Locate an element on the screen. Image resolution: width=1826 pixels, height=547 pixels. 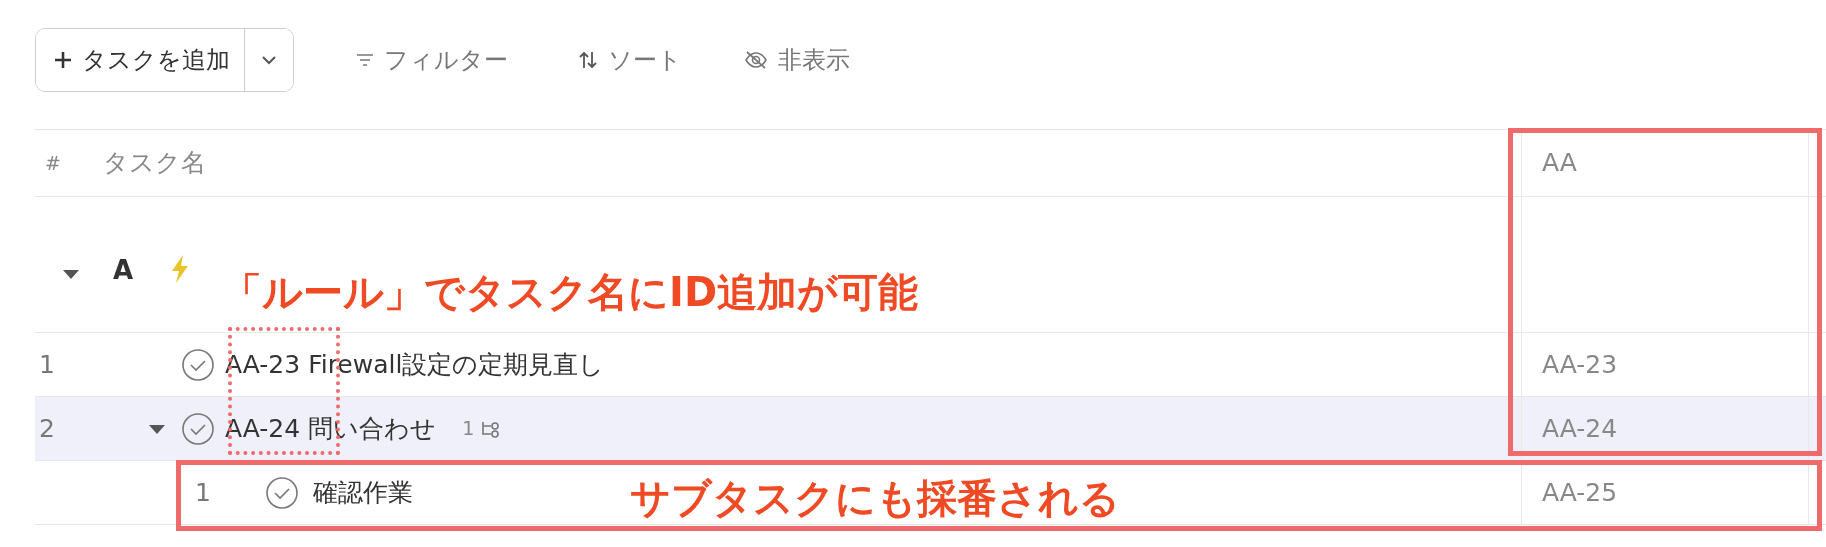
subtask-count: 1 is located at coordinates (468, 429).